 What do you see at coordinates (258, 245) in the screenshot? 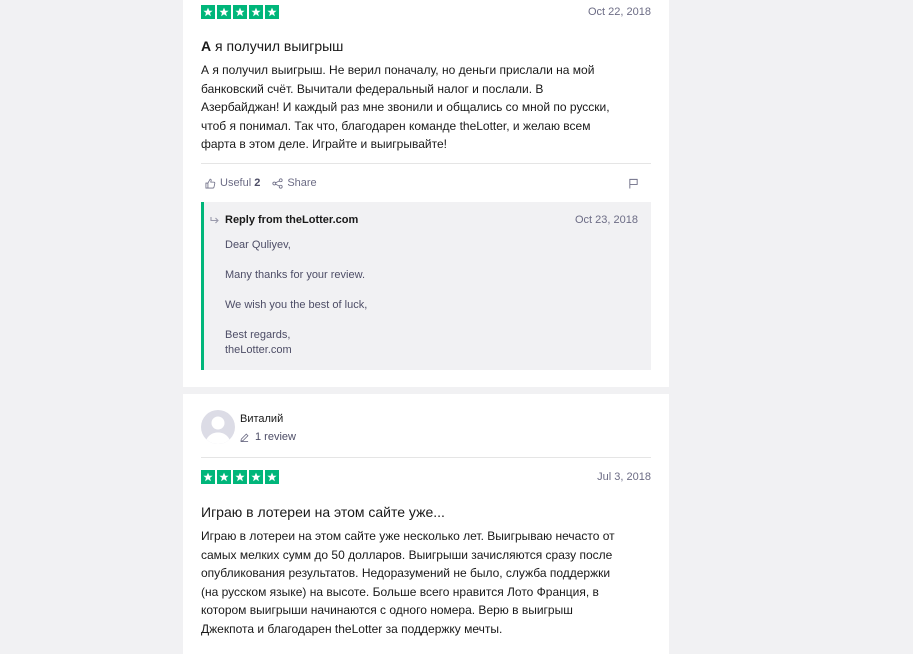
I see `reply-line: Dear Quliyev,` at bounding box center [258, 245].